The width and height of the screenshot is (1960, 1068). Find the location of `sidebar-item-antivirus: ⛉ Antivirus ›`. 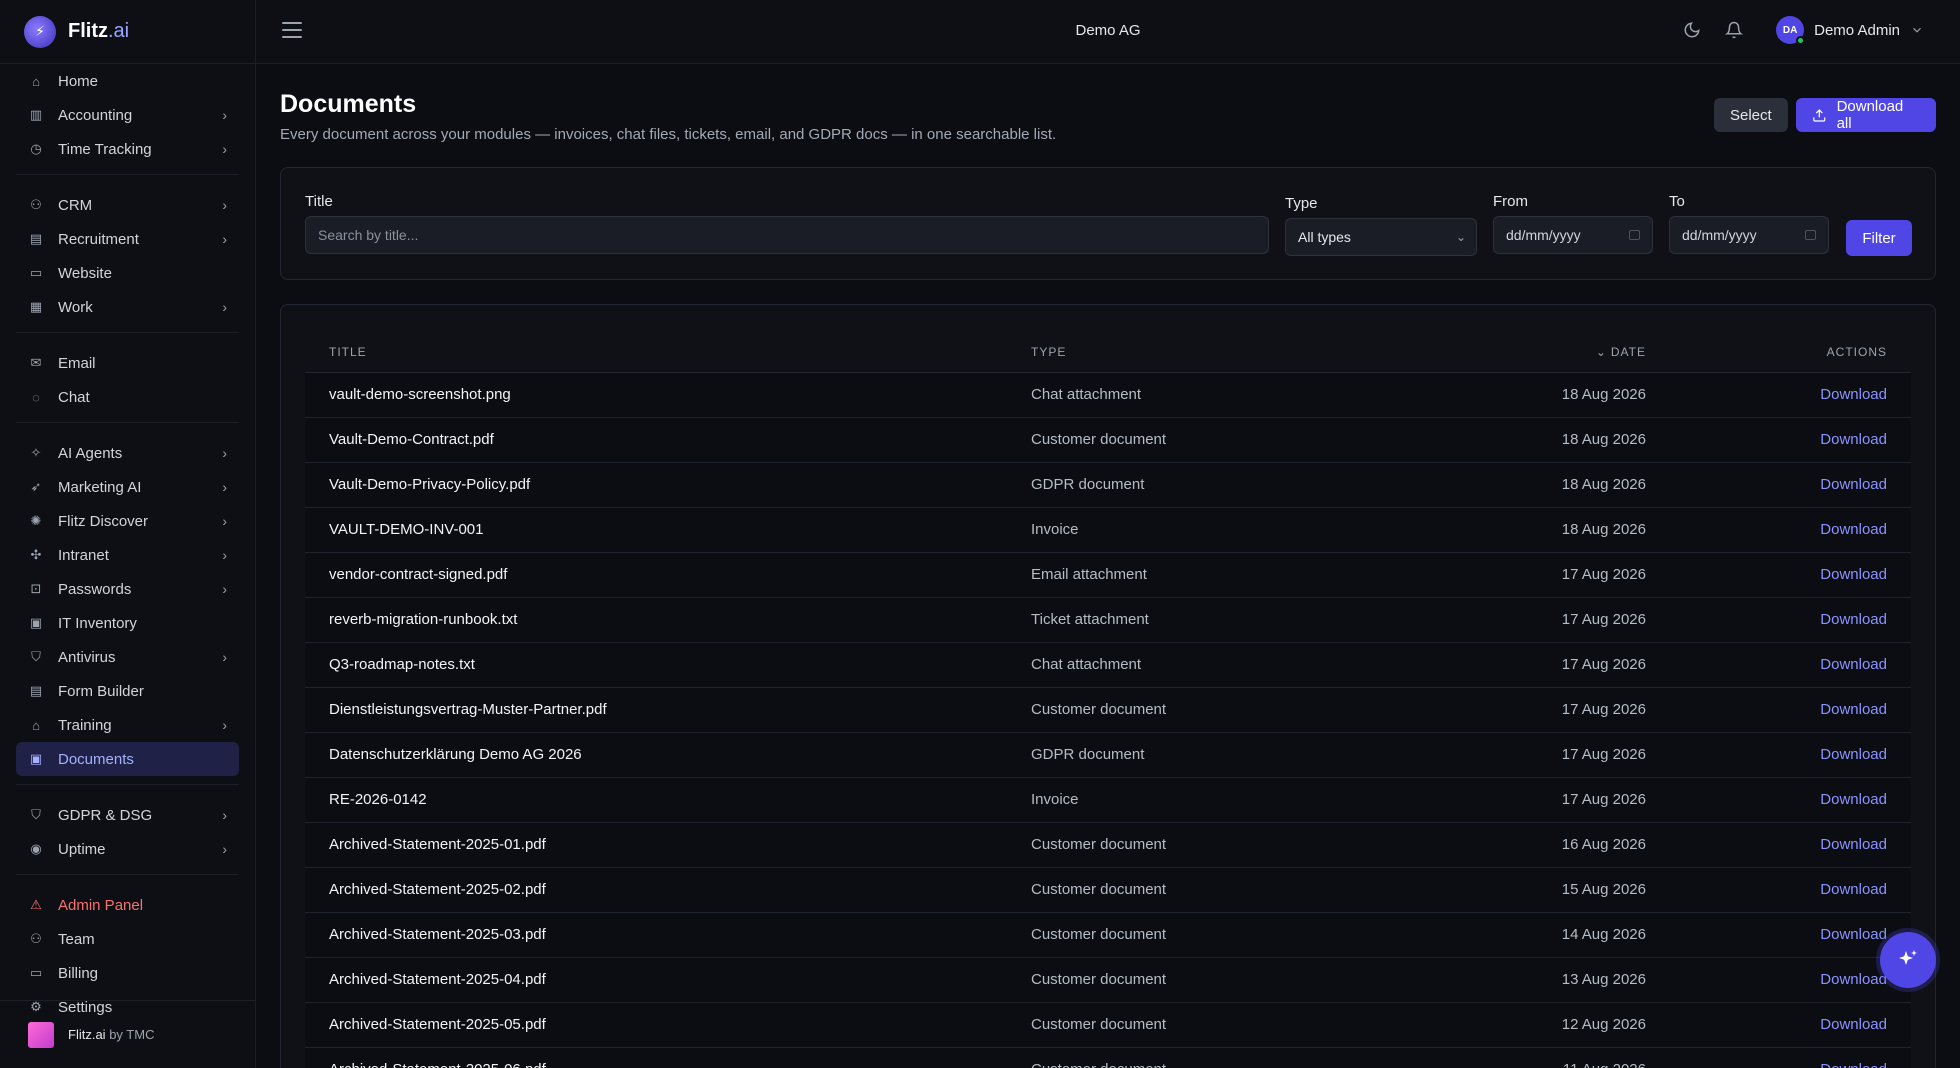

sidebar-item-antivirus: ⛉ Antivirus › is located at coordinates (127, 657).